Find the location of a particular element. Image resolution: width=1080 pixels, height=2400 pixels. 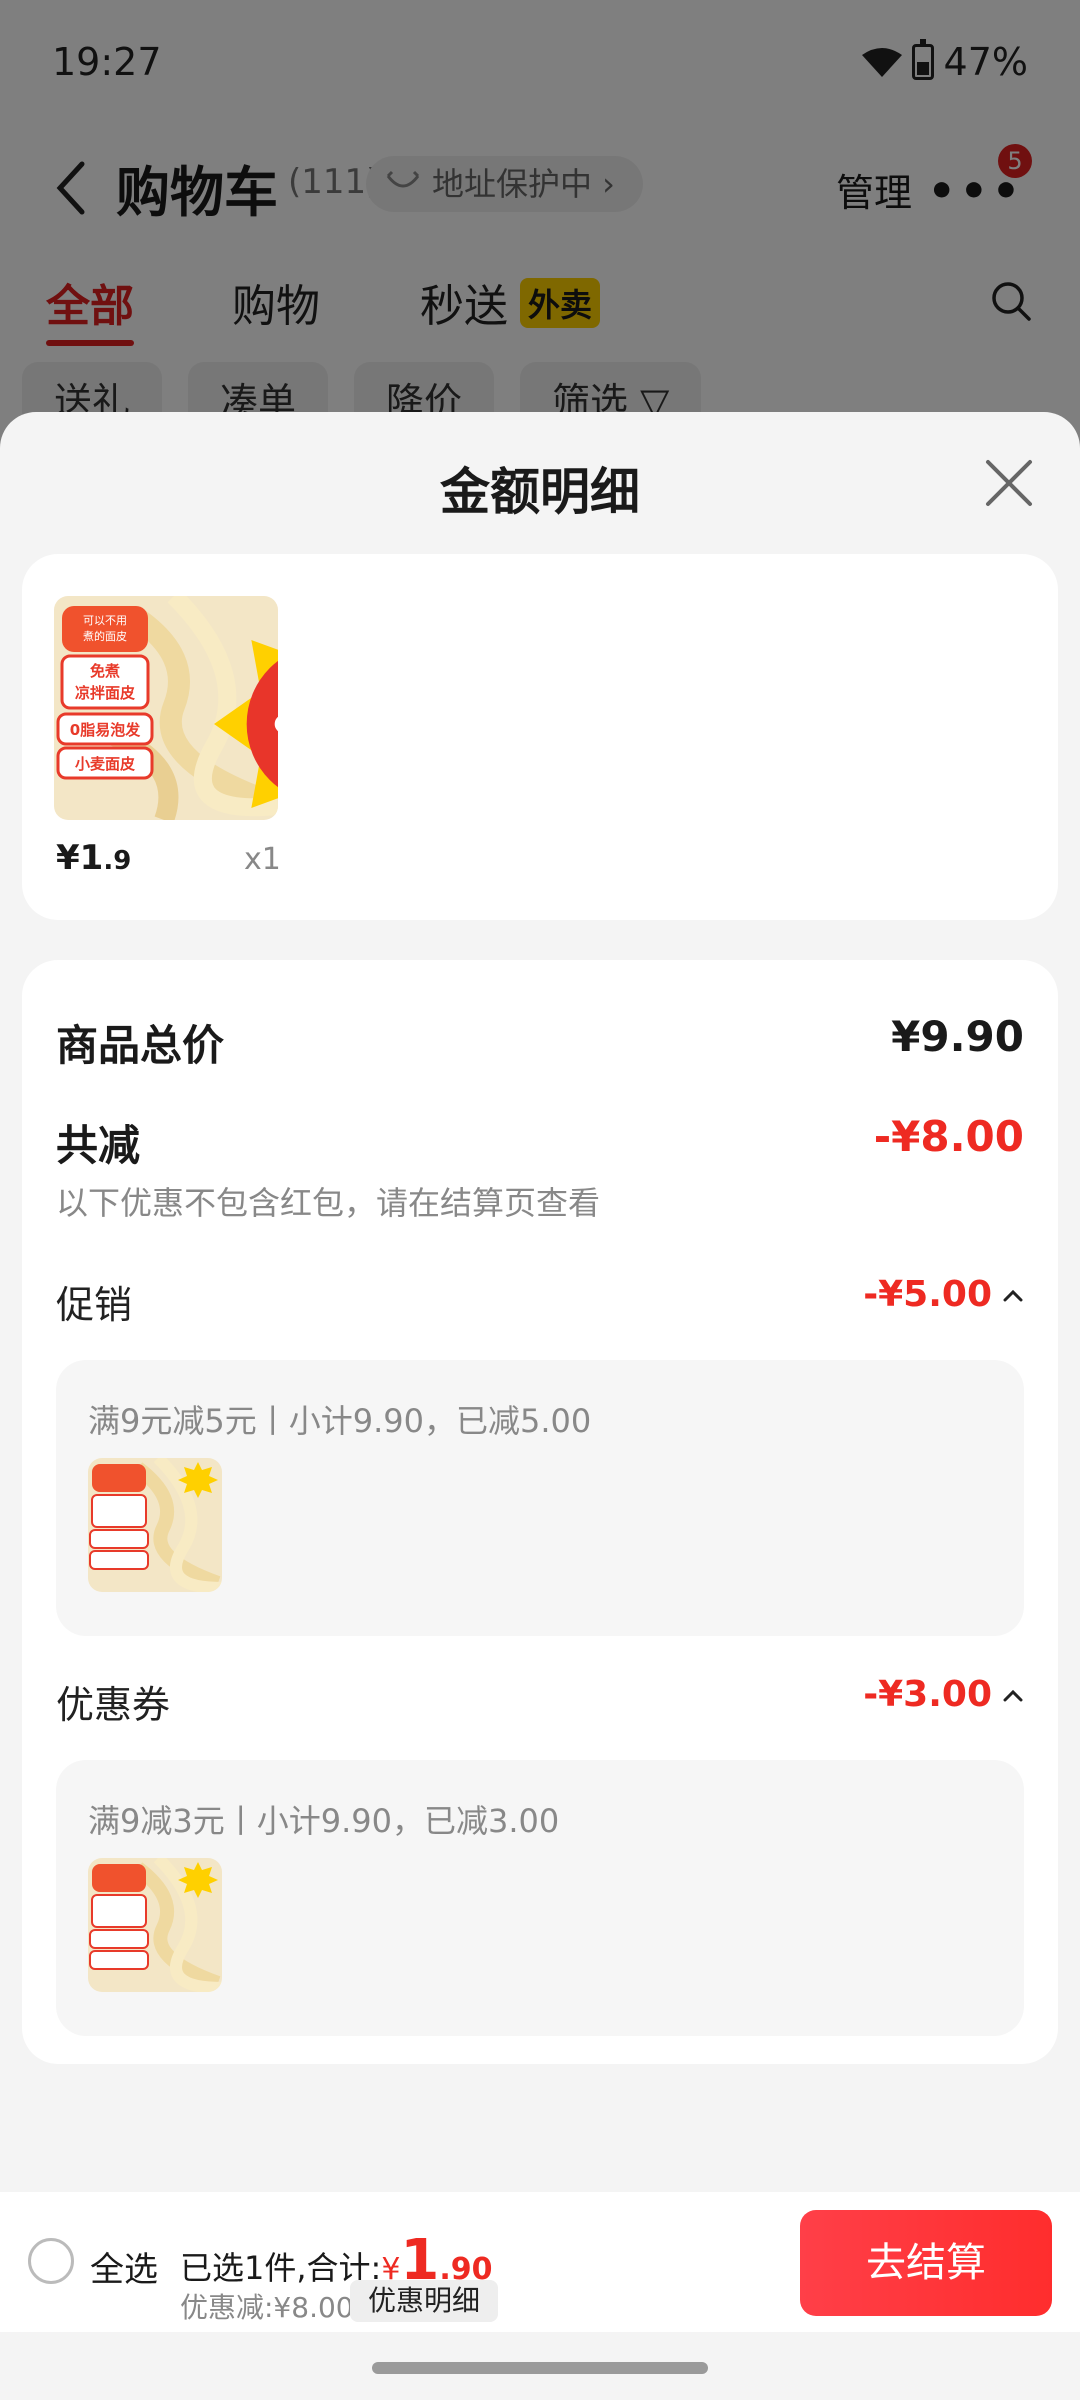

close-icon is located at coordinates (1009, 483).